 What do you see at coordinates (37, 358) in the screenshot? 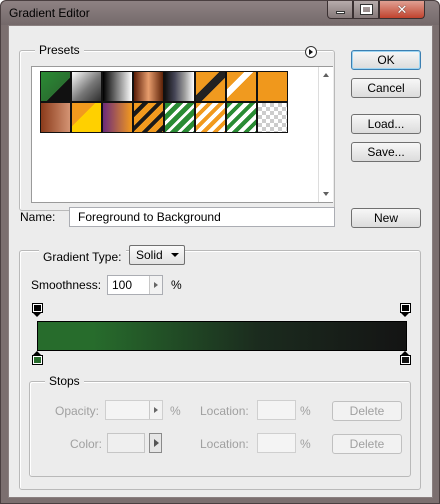
I see `color-stop-left` at bounding box center [37, 358].